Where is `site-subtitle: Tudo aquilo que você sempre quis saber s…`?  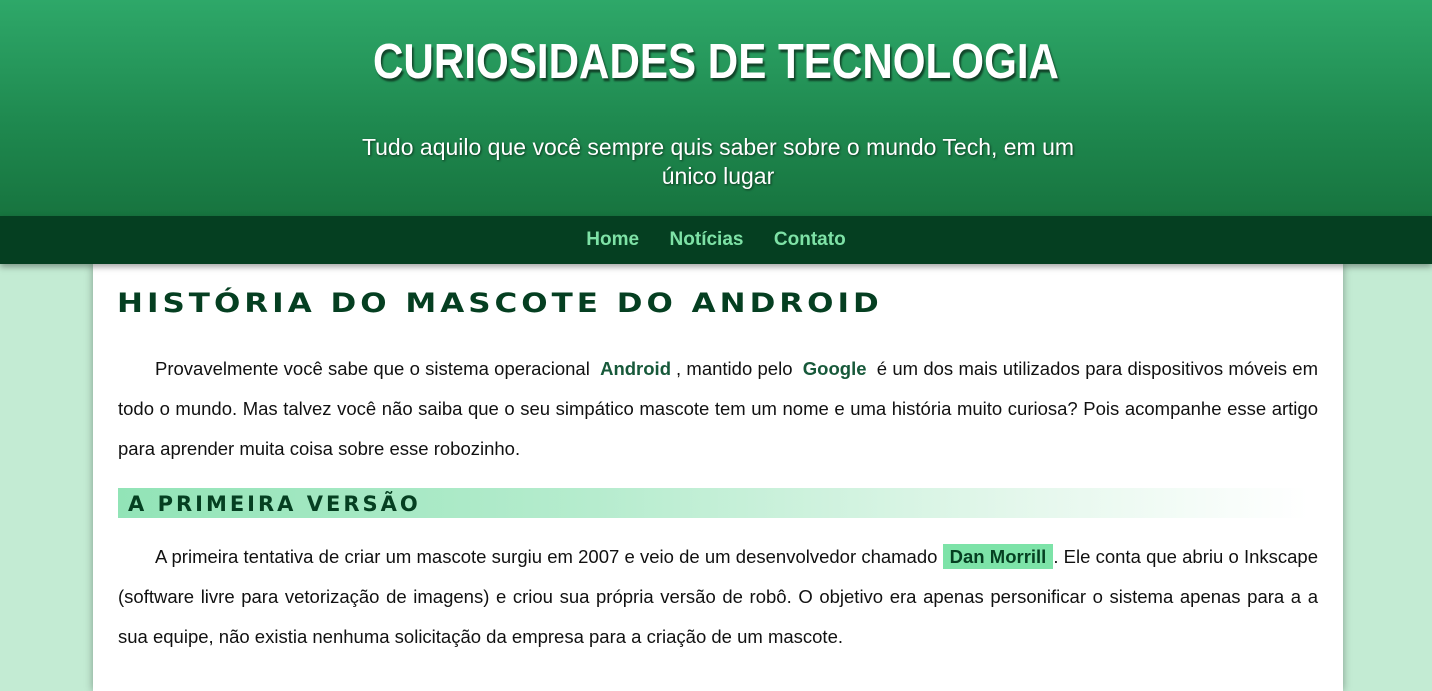 site-subtitle: Tudo aquilo que você sempre quis saber s… is located at coordinates (718, 161).